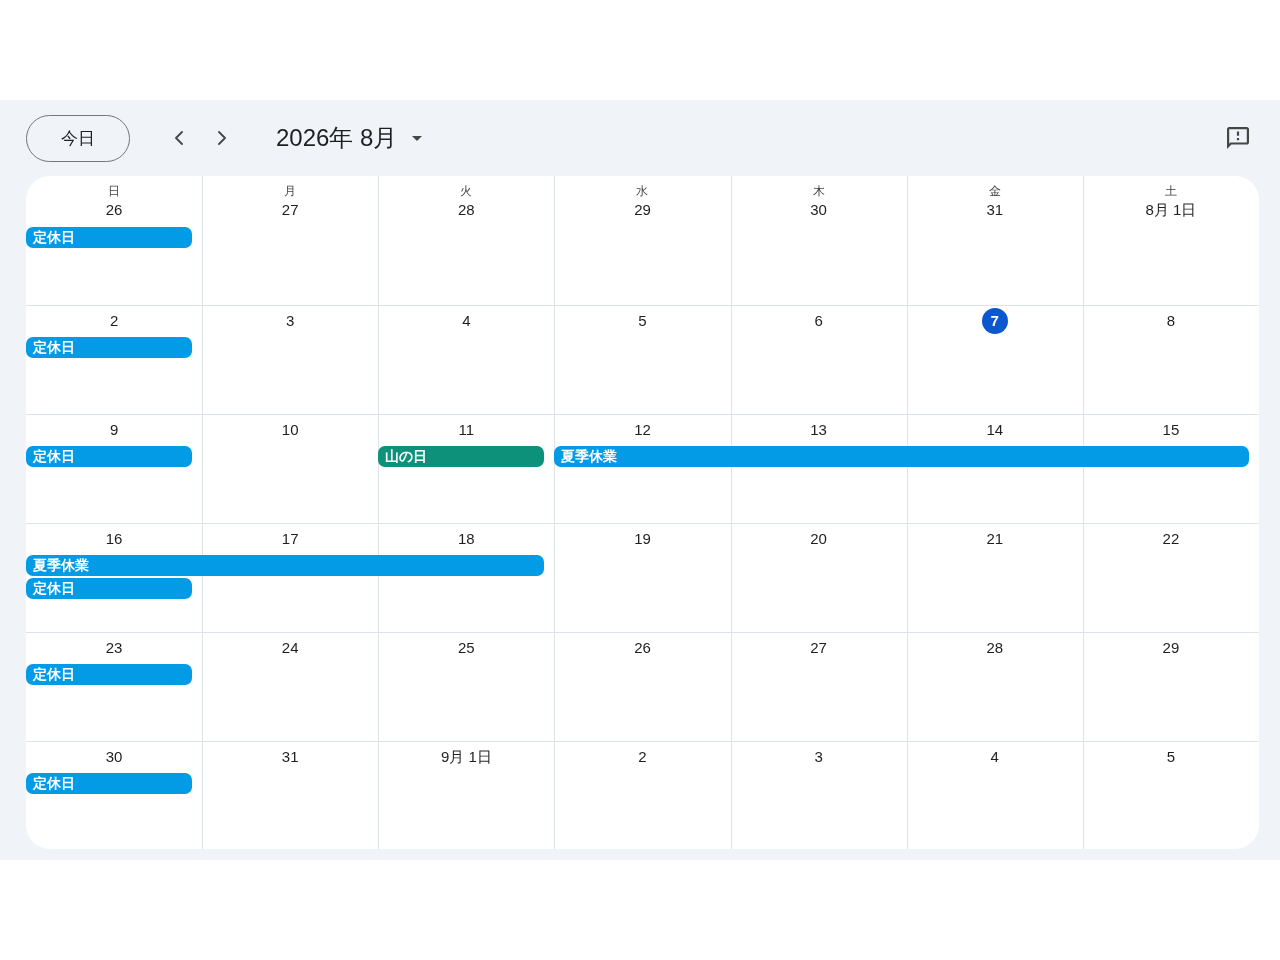  I want to click on date-label: 23, so click(114, 648).